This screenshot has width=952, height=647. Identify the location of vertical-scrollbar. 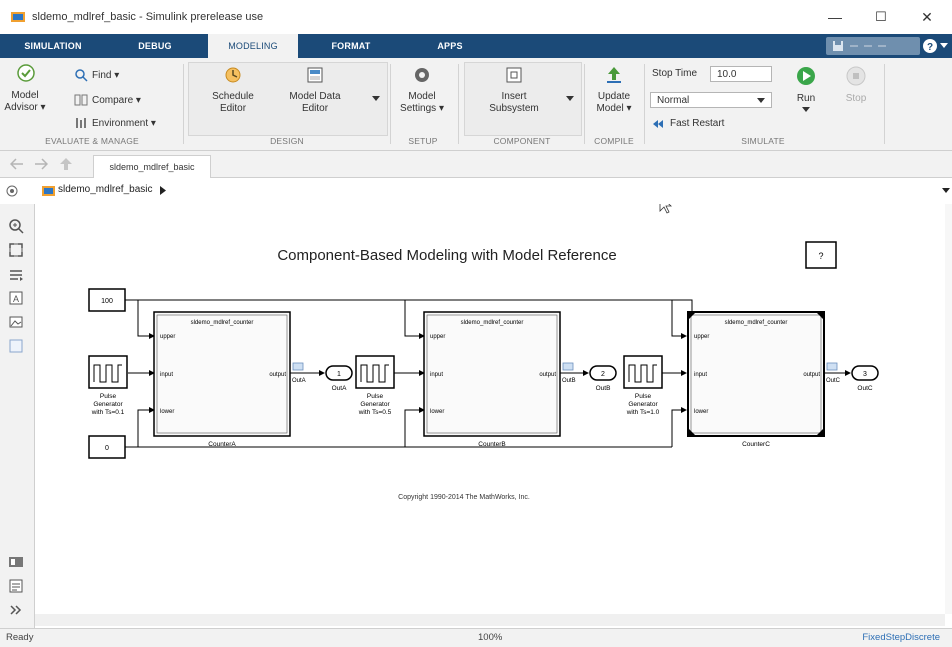
(948, 409).